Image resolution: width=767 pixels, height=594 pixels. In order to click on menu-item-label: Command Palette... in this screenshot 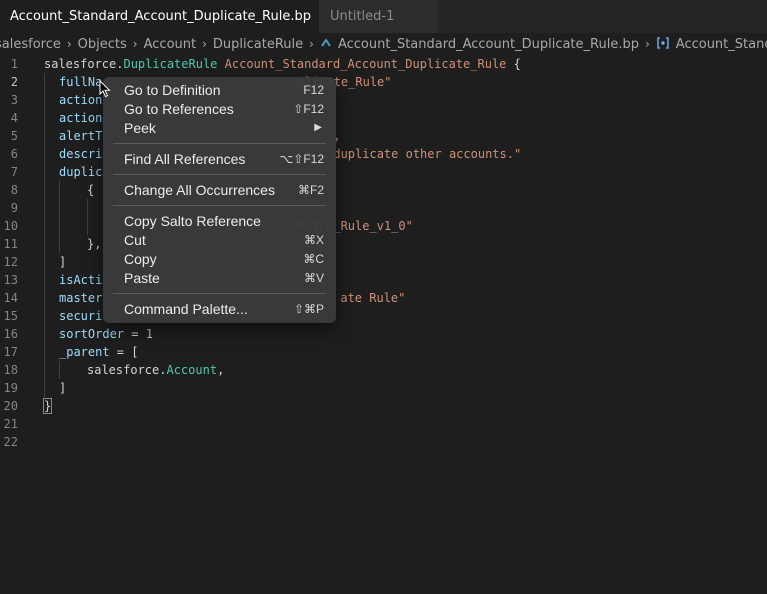, I will do `click(186, 308)`.